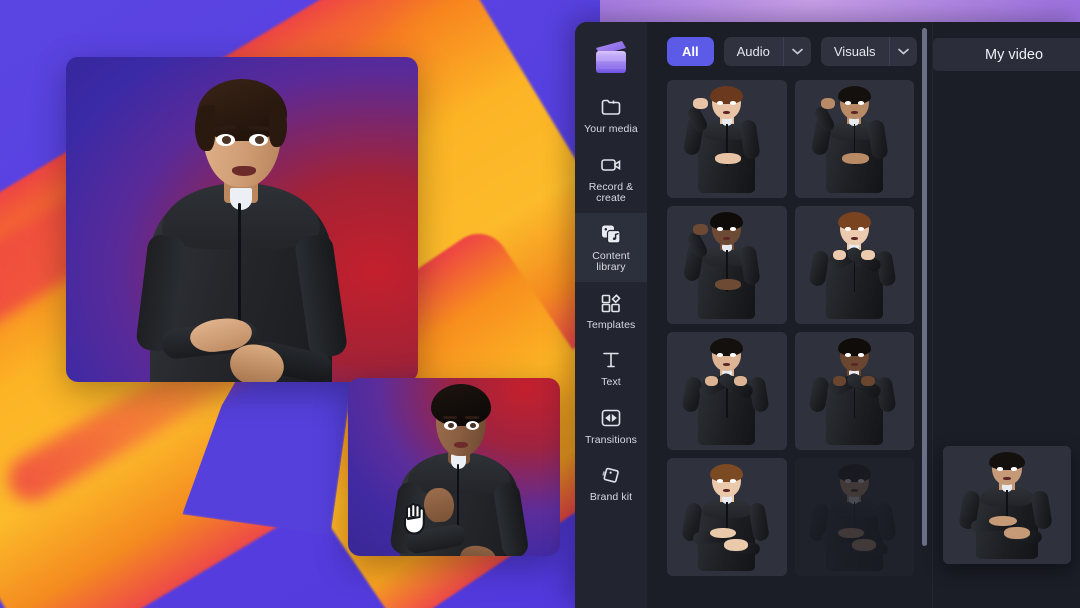 Image resolution: width=1080 pixels, height=608 pixels. What do you see at coordinates (611, 497) in the screenshot?
I see `sidebar-item-label: Brand kit` at bounding box center [611, 497].